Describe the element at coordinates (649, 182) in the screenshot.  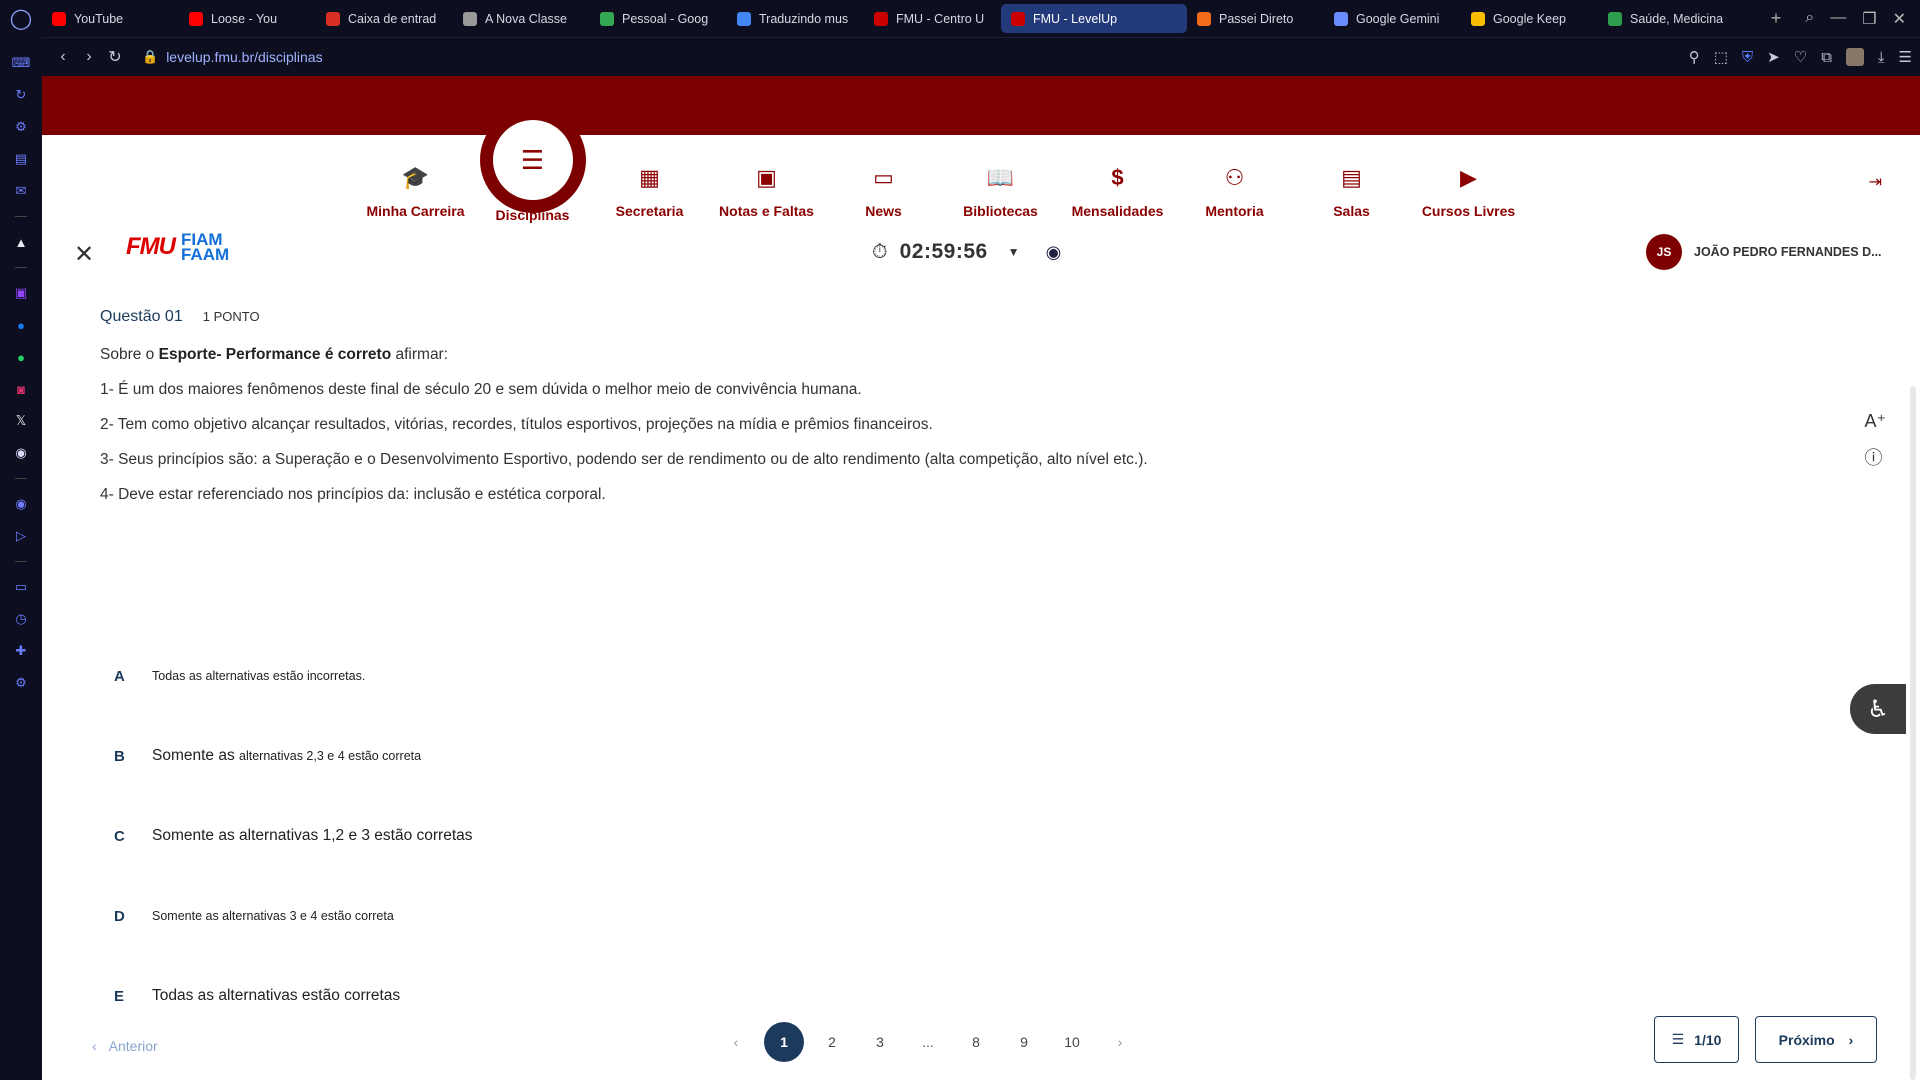
I see `menu-item-secretaria: ▦ Secretaria` at that location.